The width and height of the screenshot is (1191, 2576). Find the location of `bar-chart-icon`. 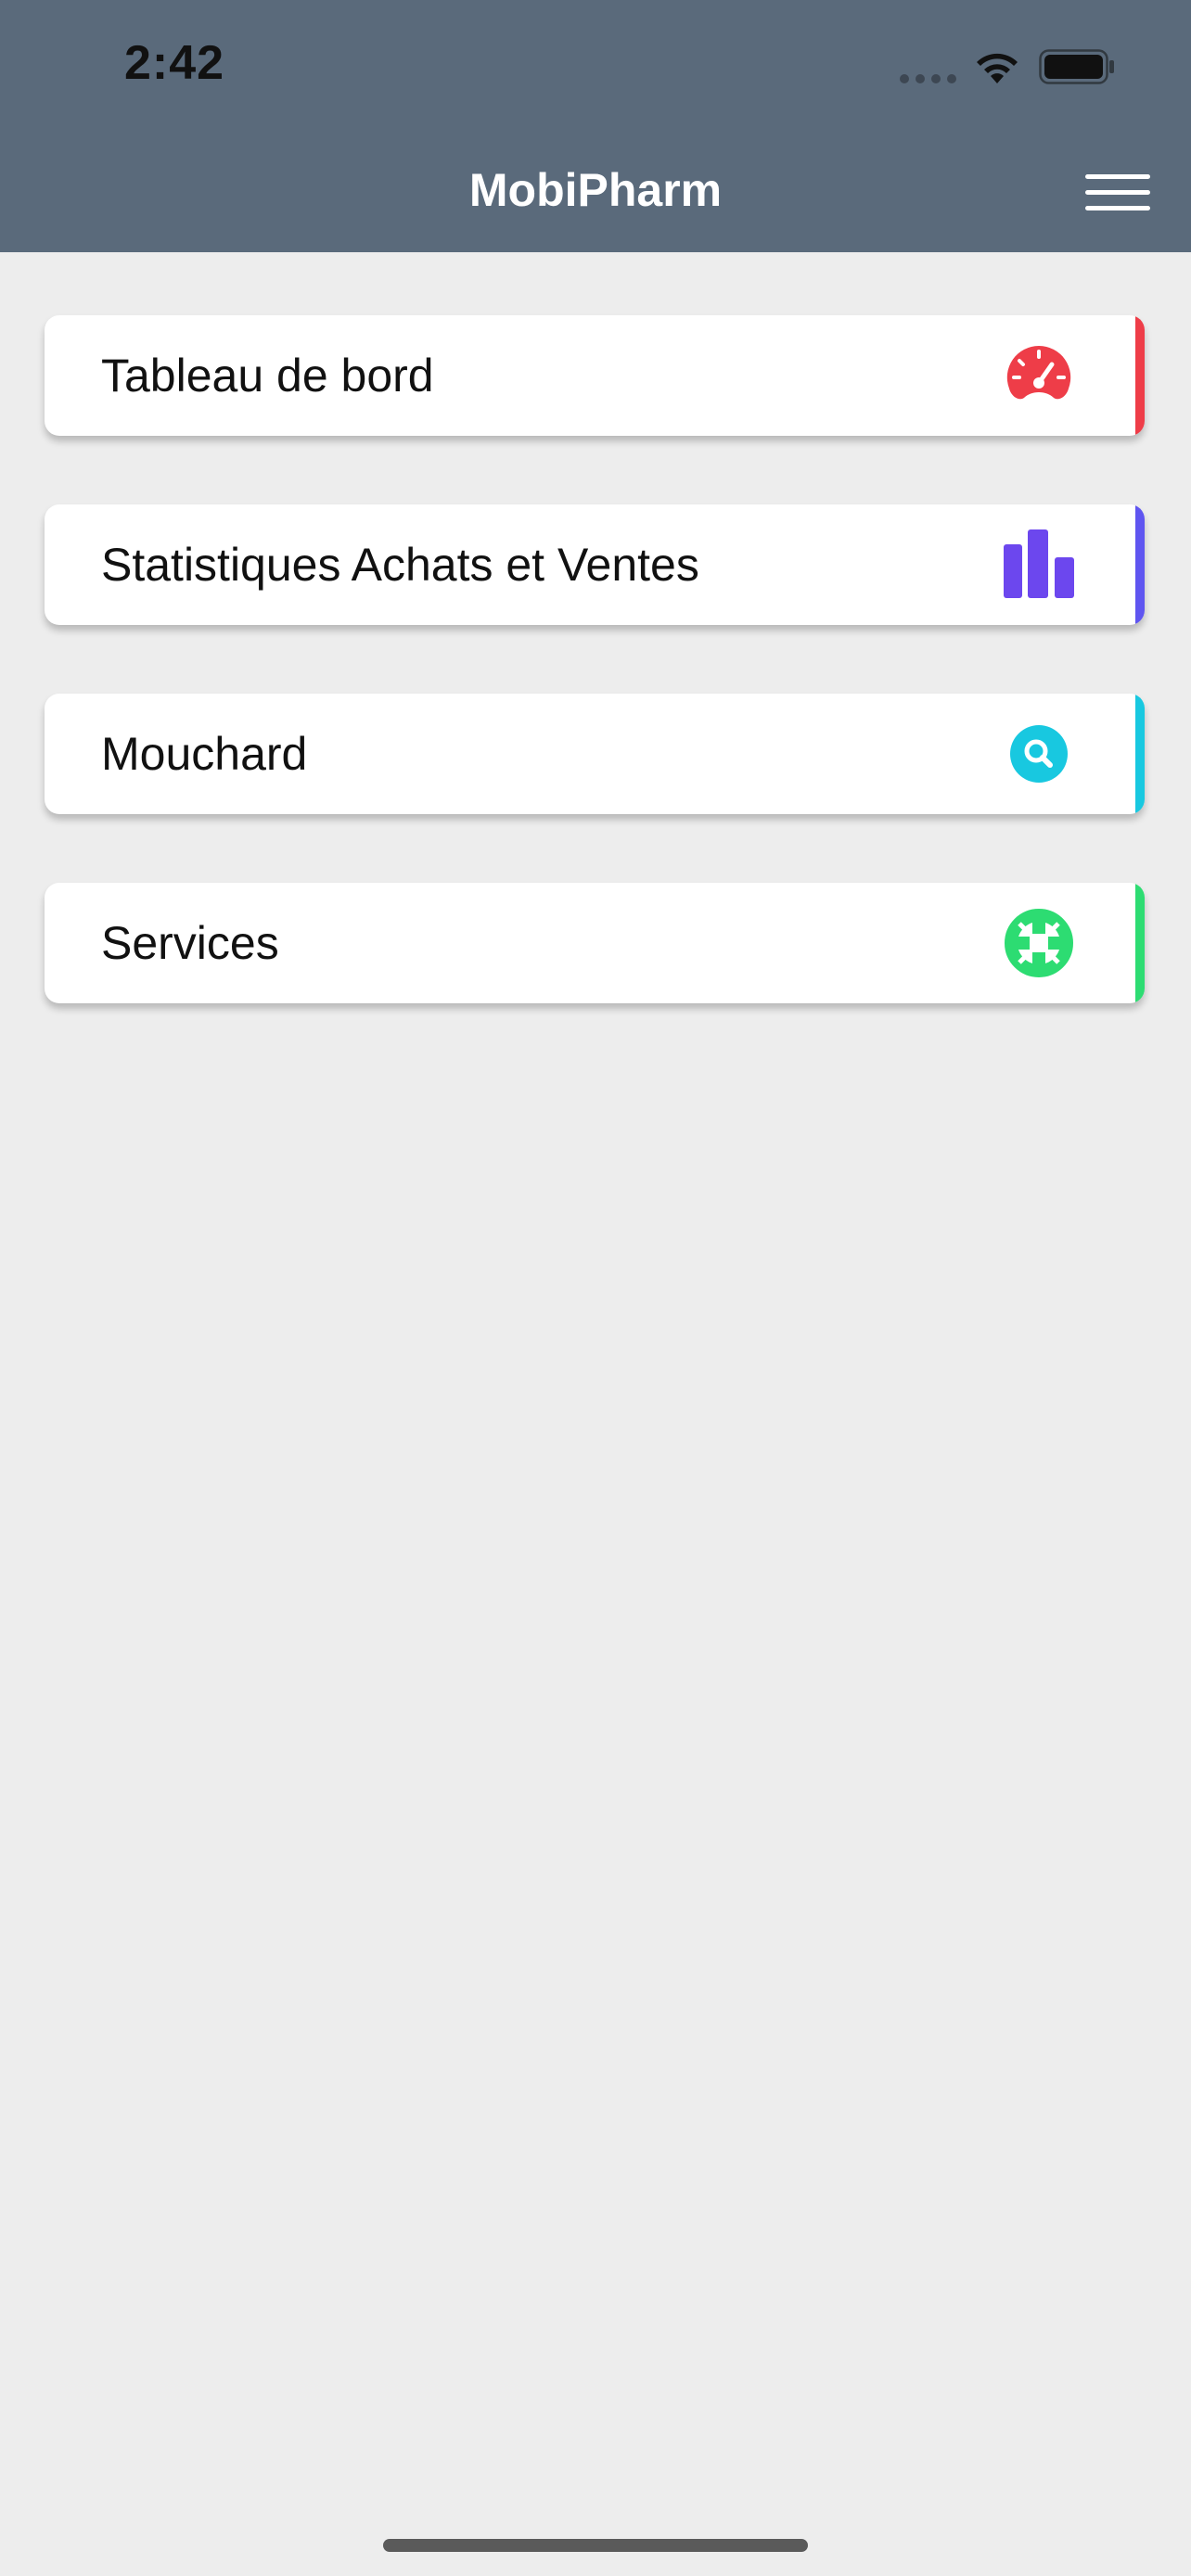

bar-chart-icon is located at coordinates (1039, 563).